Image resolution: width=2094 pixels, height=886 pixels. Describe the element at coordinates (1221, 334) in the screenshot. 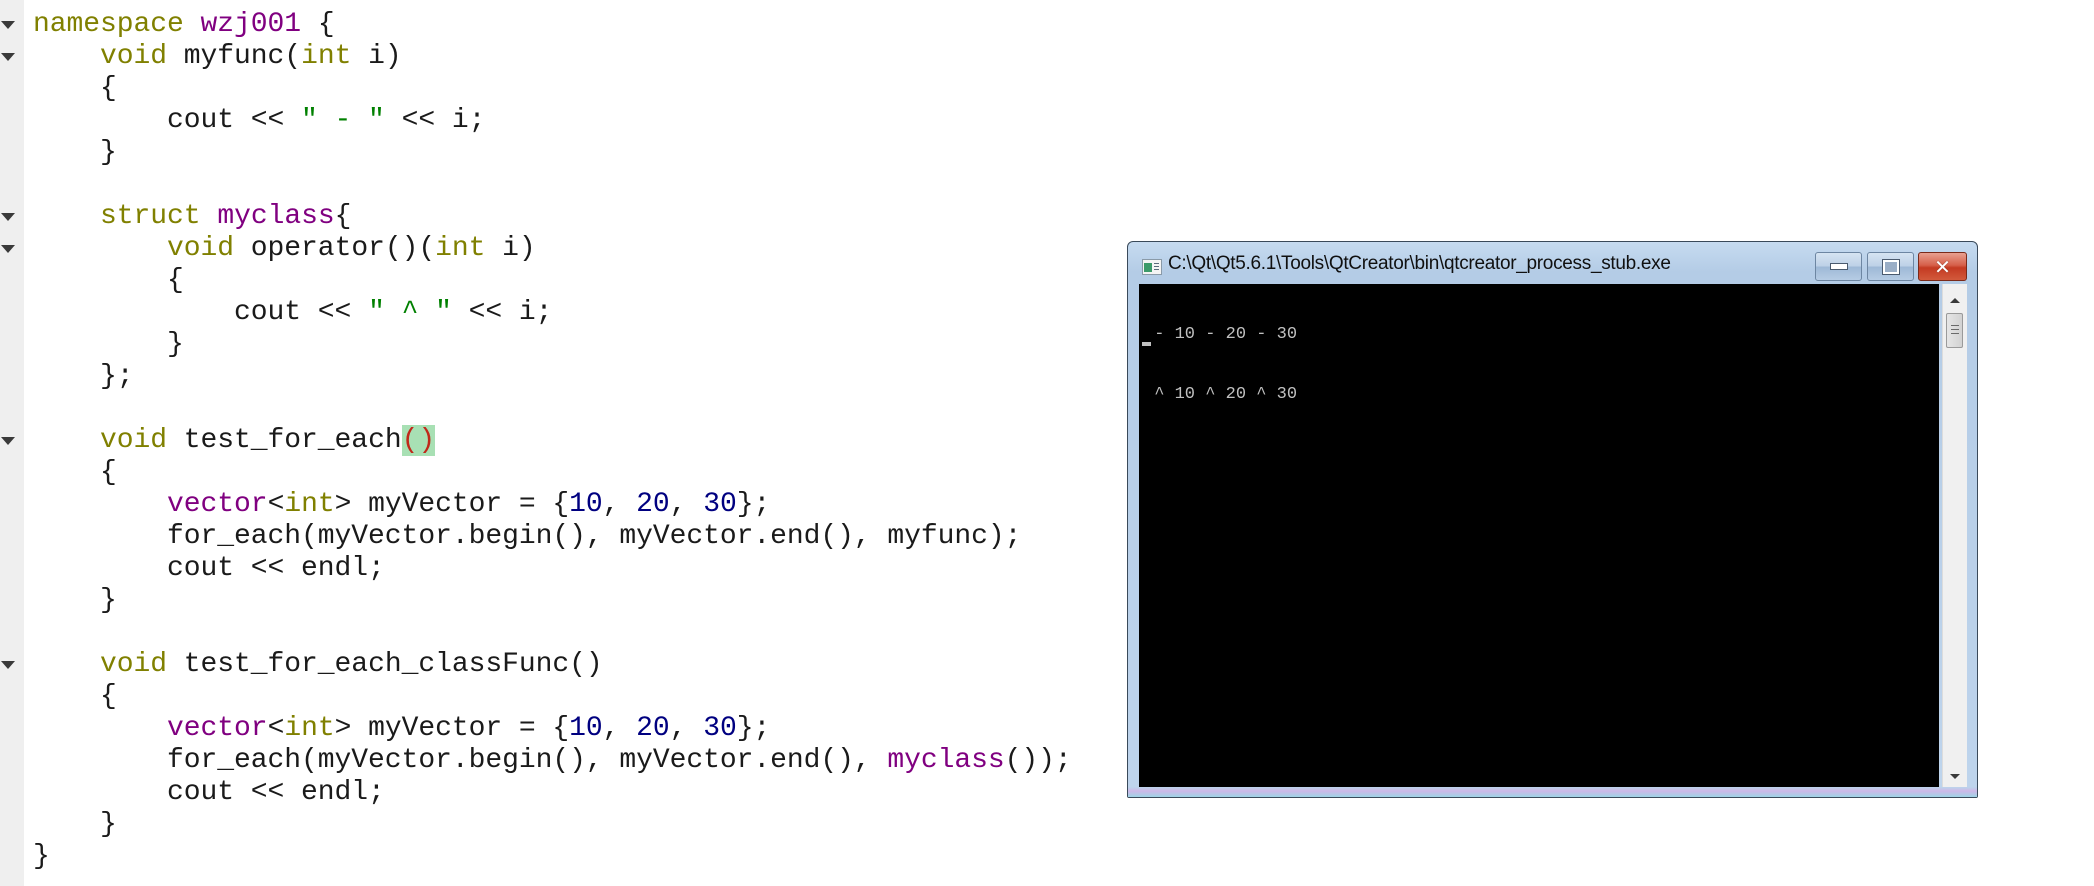

I see `console-line: - 10 - 20 - 30` at that location.